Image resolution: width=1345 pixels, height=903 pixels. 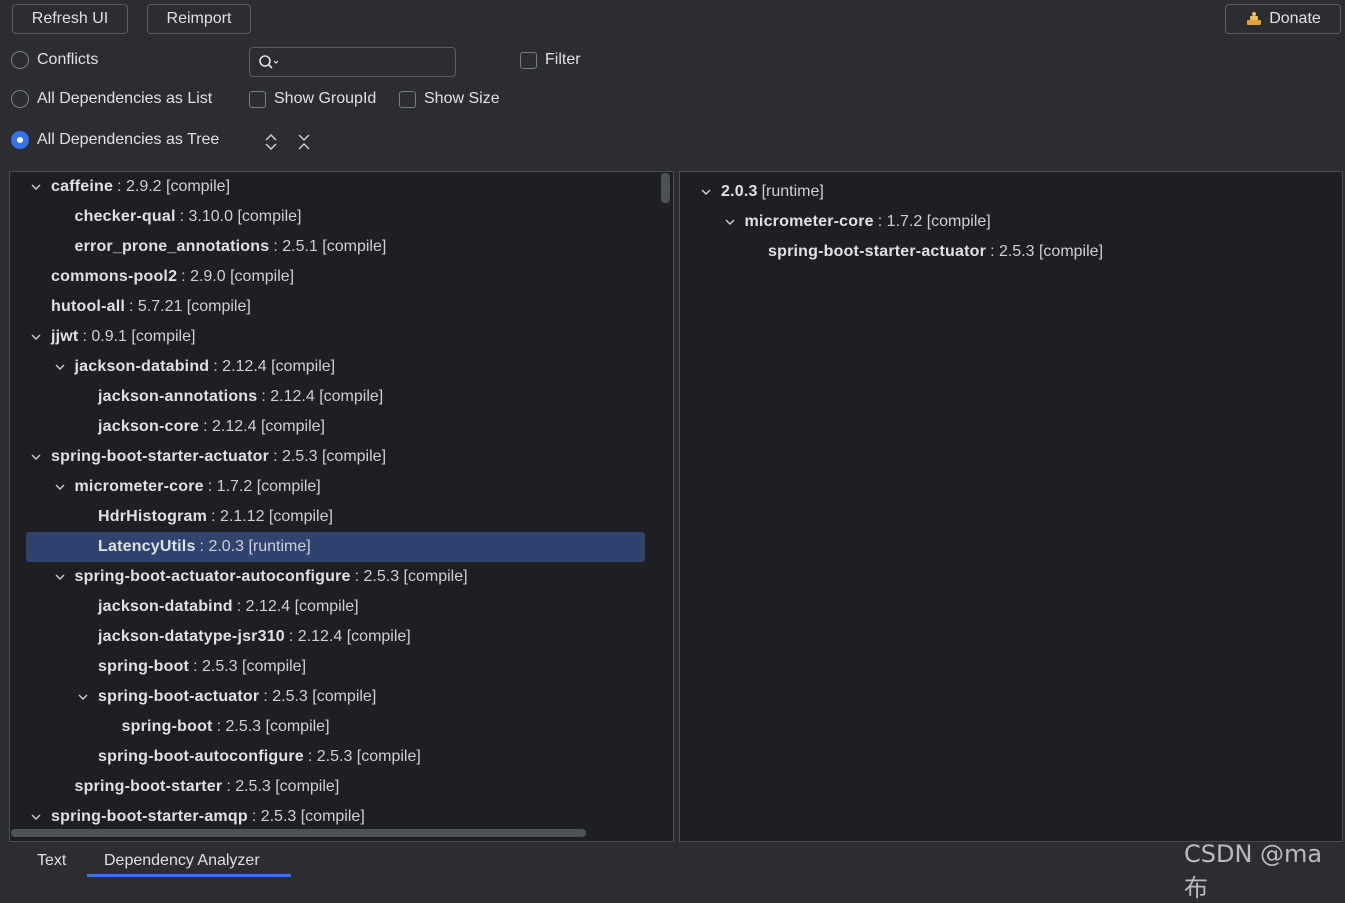 I want to click on tree-node: jackson-core: 2.12.4 [compile], so click(x=199, y=427).